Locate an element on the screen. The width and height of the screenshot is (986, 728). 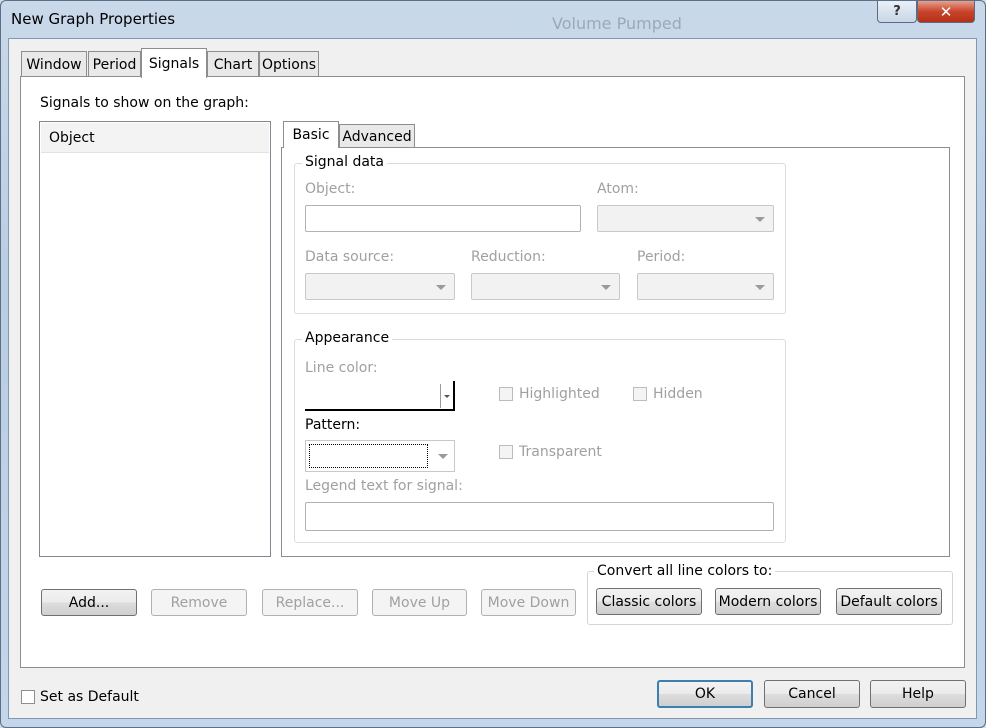
remove-button: Remove is located at coordinates (199, 602).